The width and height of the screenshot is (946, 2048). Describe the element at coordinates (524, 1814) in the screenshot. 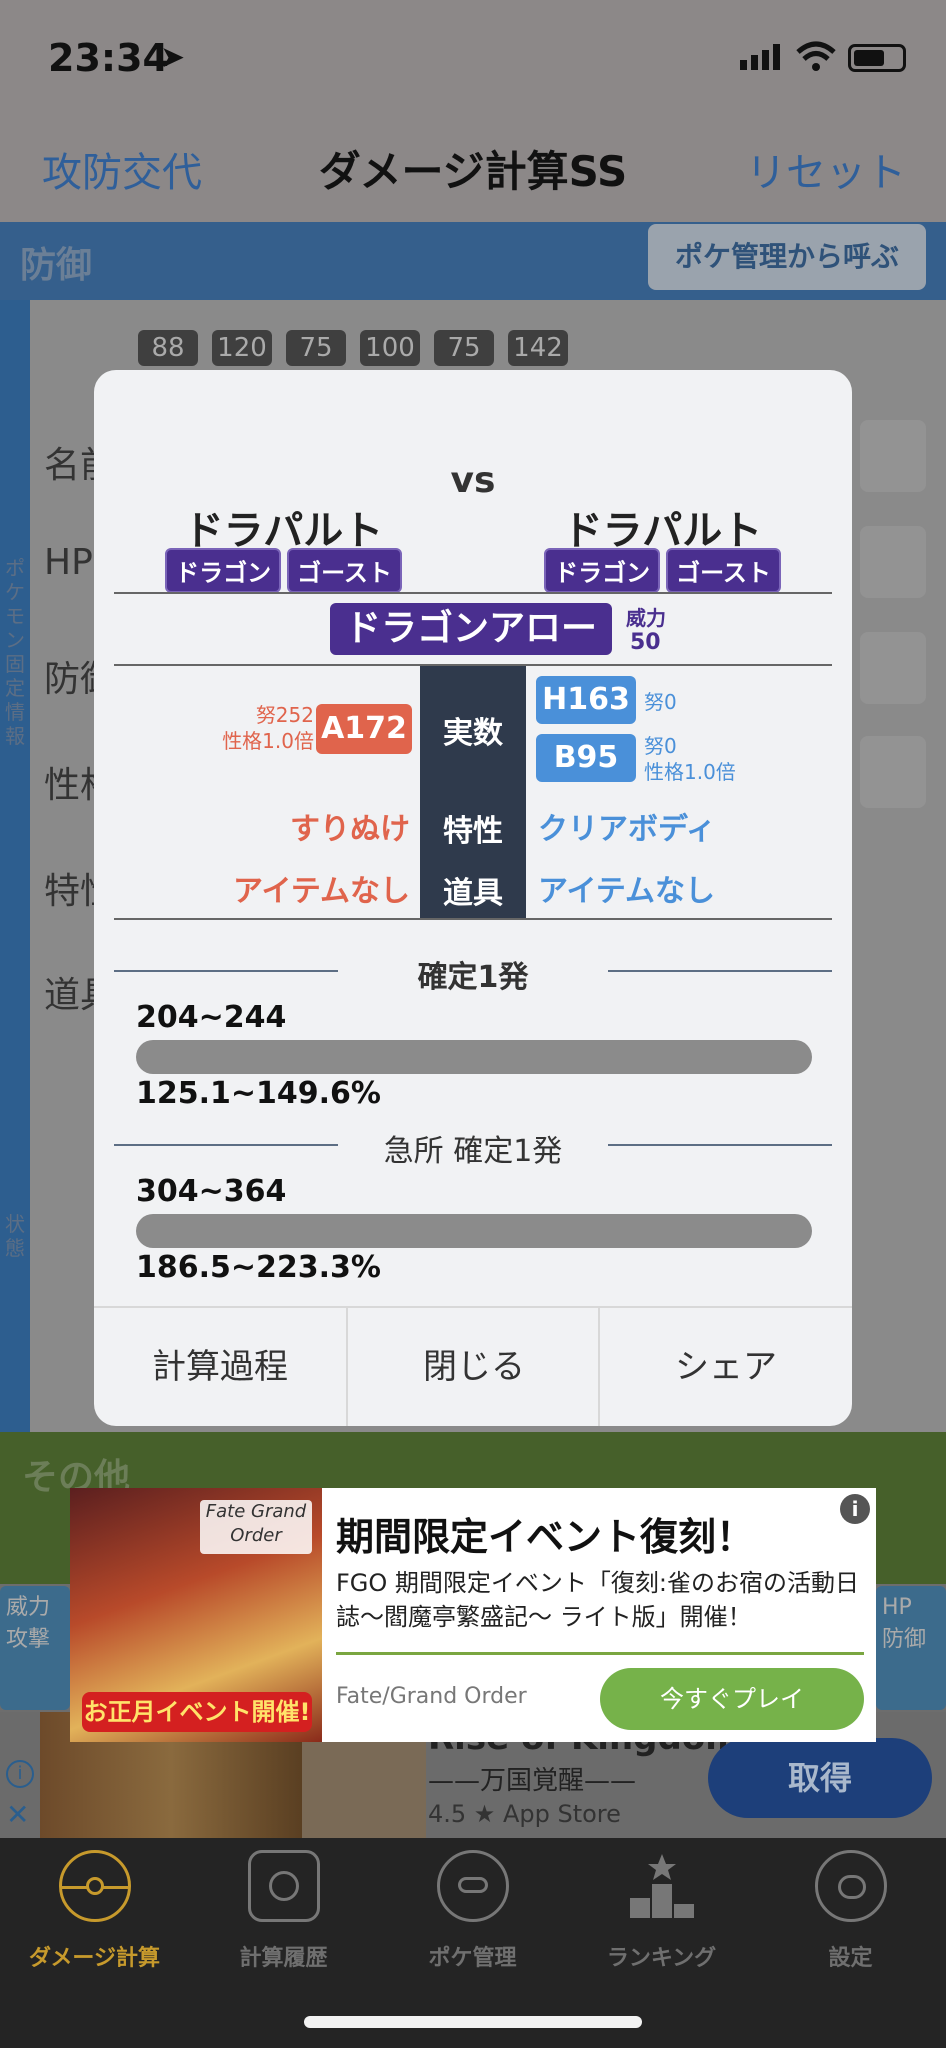

I see `ad-rating: 4.5 ★ App Store` at that location.